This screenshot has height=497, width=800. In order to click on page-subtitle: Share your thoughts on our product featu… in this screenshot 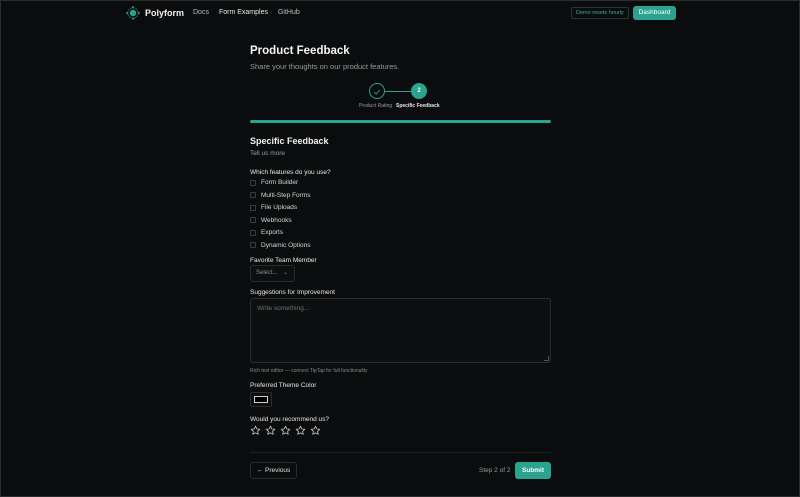, I will do `click(325, 66)`.